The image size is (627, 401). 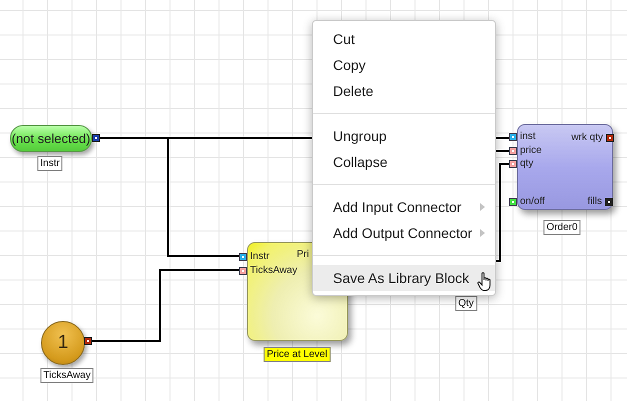 I want to click on port-label: qty, so click(x=527, y=164).